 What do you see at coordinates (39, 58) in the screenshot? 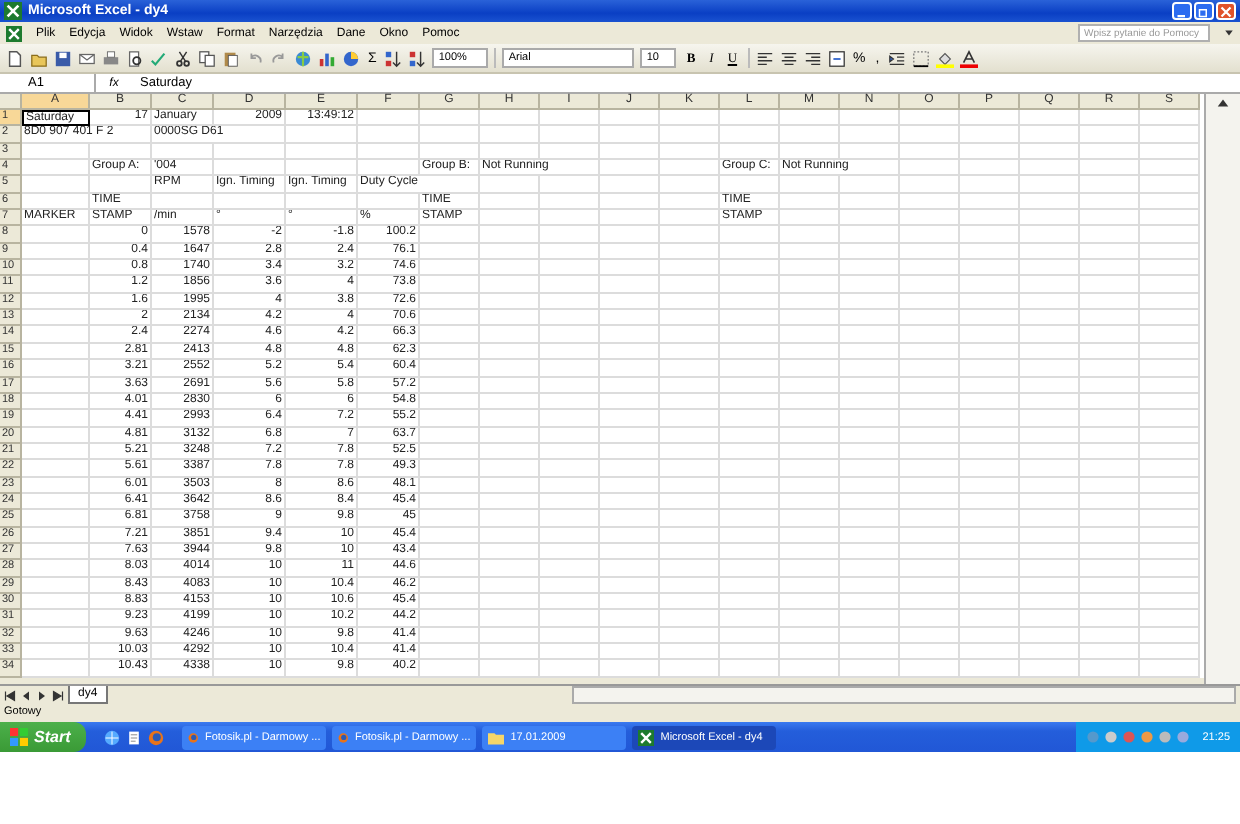
I see `open-folder-icon` at bounding box center [39, 58].